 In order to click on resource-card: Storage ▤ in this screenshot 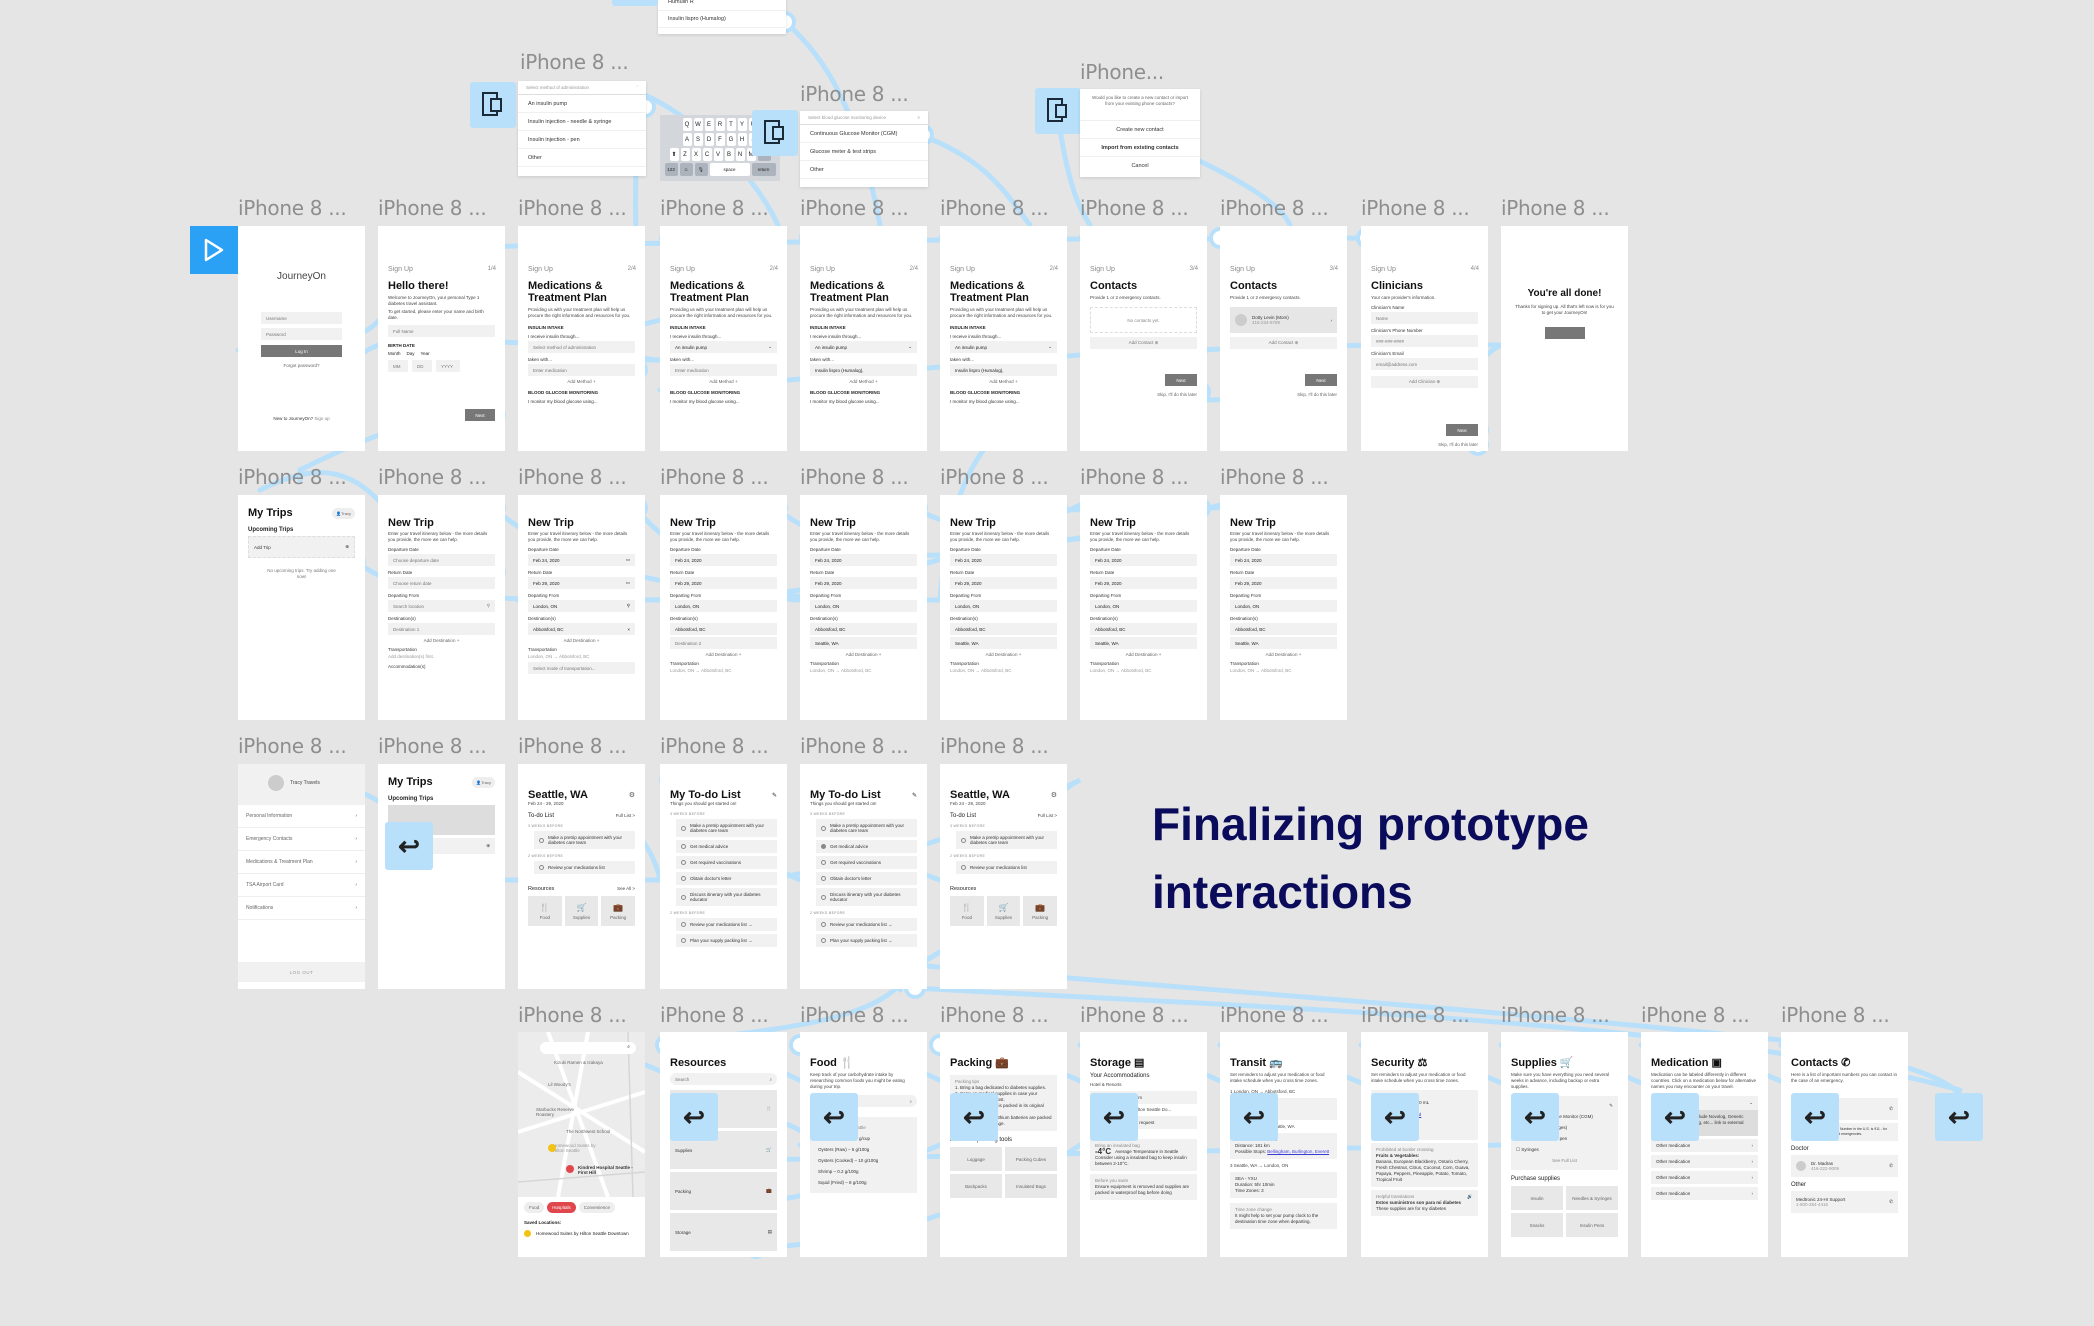, I will do `click(723, 1232)`.